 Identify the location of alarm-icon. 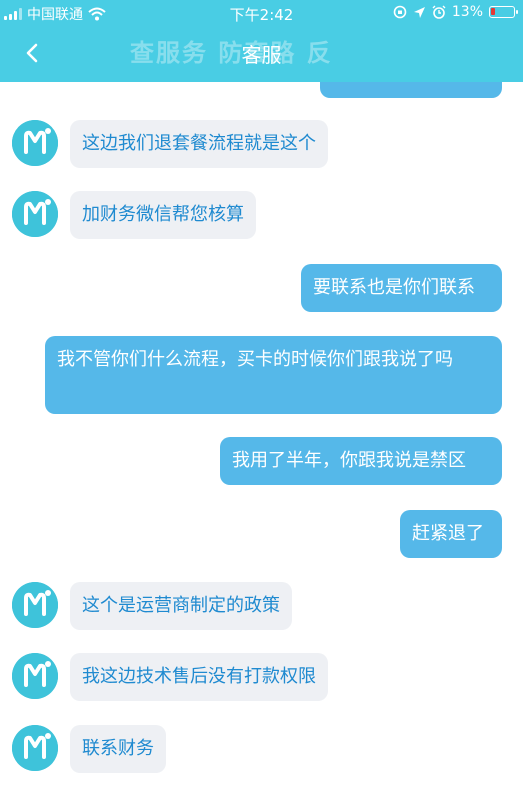
(439, 12).